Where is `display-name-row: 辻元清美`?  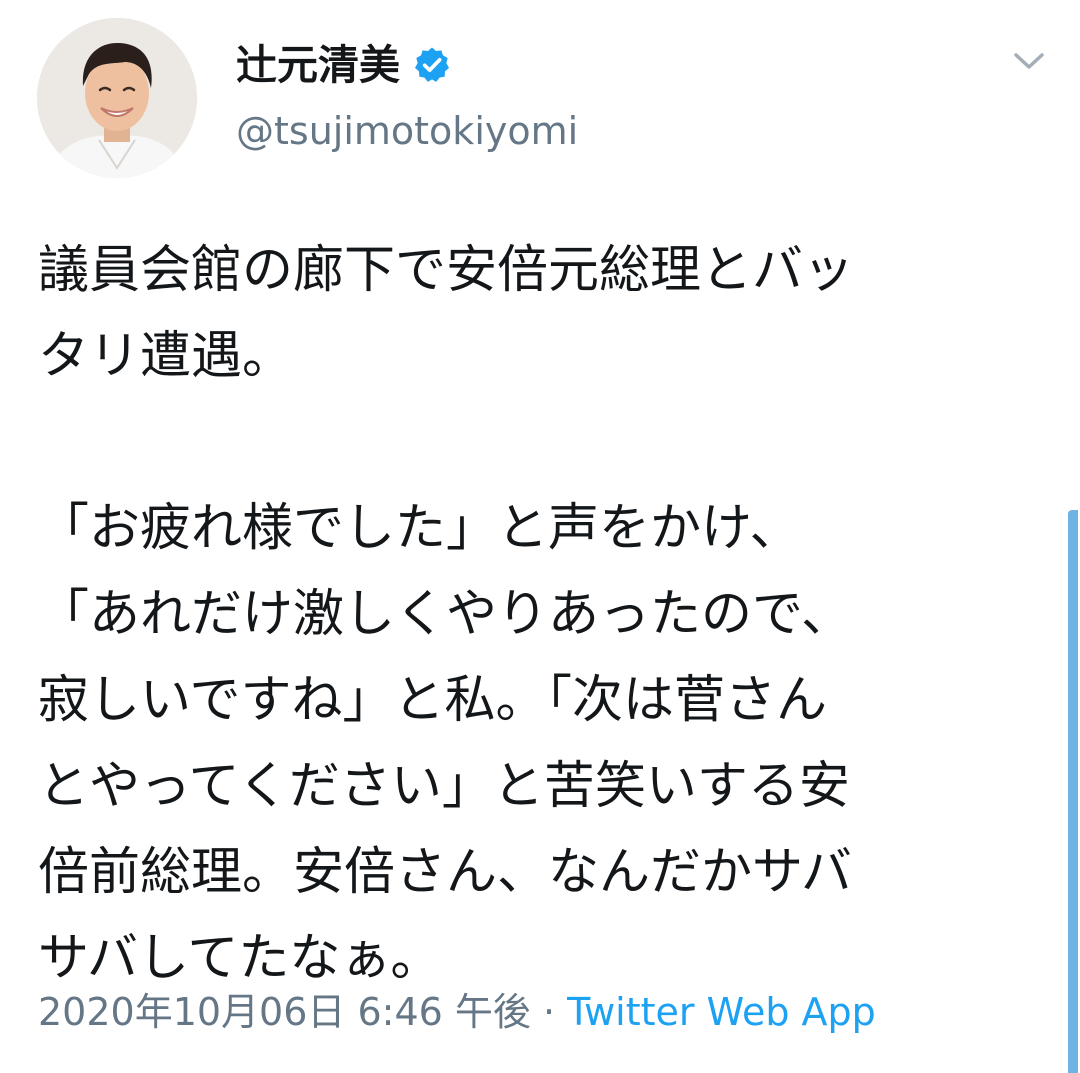
display-name-row: 辻元清美 is located at coordinates (344, 65).